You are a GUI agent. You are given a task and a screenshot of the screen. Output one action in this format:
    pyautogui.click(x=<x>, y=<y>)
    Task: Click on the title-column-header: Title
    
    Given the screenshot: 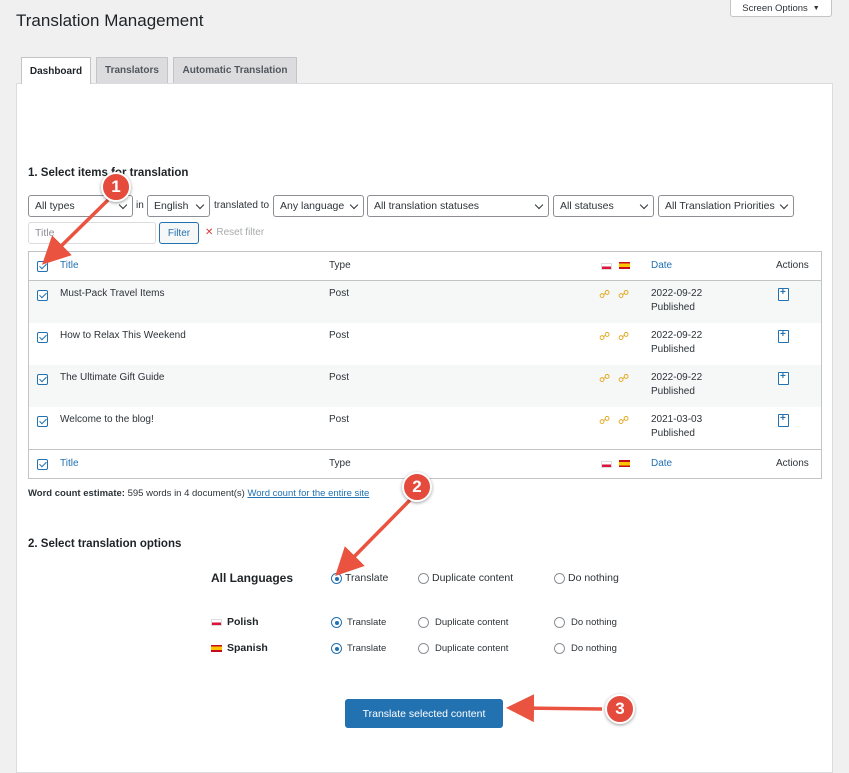 What is the action you would take?
    pyautogui.click(x=69, y=265)
    